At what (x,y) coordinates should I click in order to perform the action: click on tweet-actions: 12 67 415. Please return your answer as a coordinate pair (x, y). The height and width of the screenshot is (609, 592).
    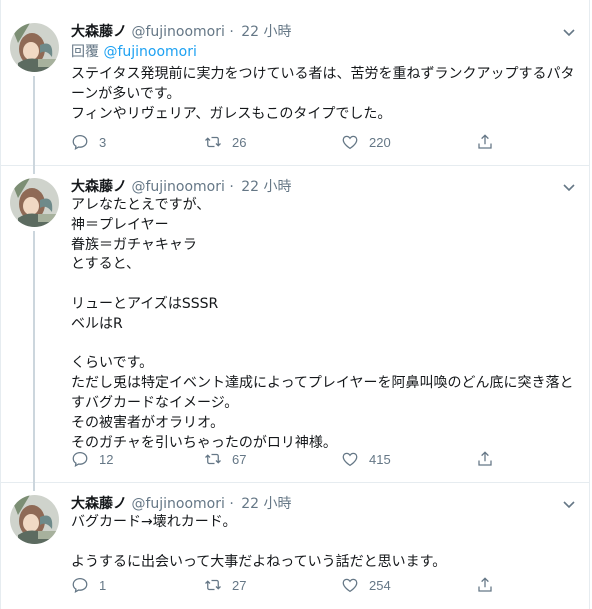
    Looking at the image, I should click on (291, 459).